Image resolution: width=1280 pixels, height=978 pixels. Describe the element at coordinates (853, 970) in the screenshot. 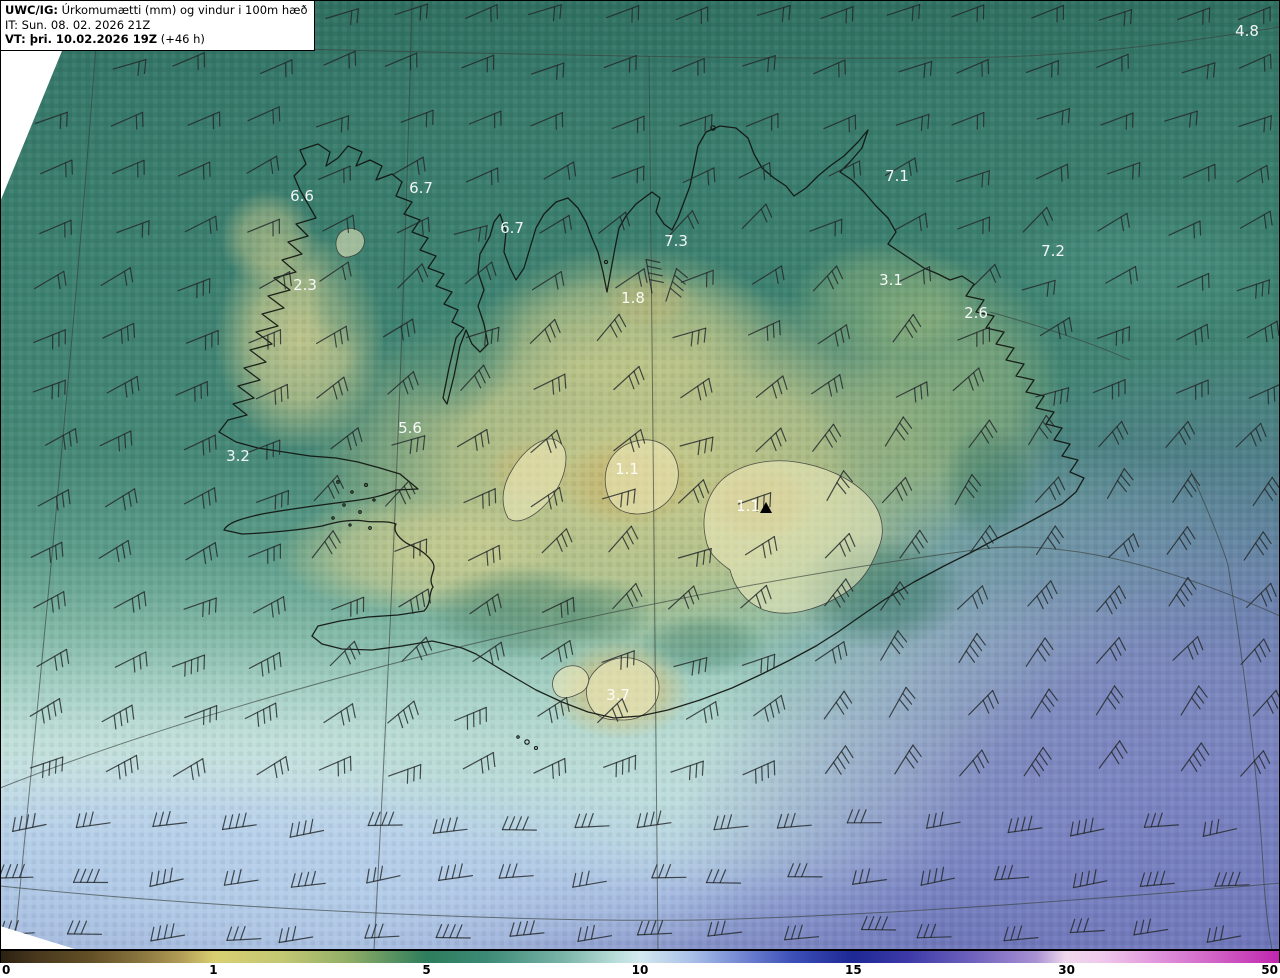

I see `colorbar-tick-label: 15` at that location.